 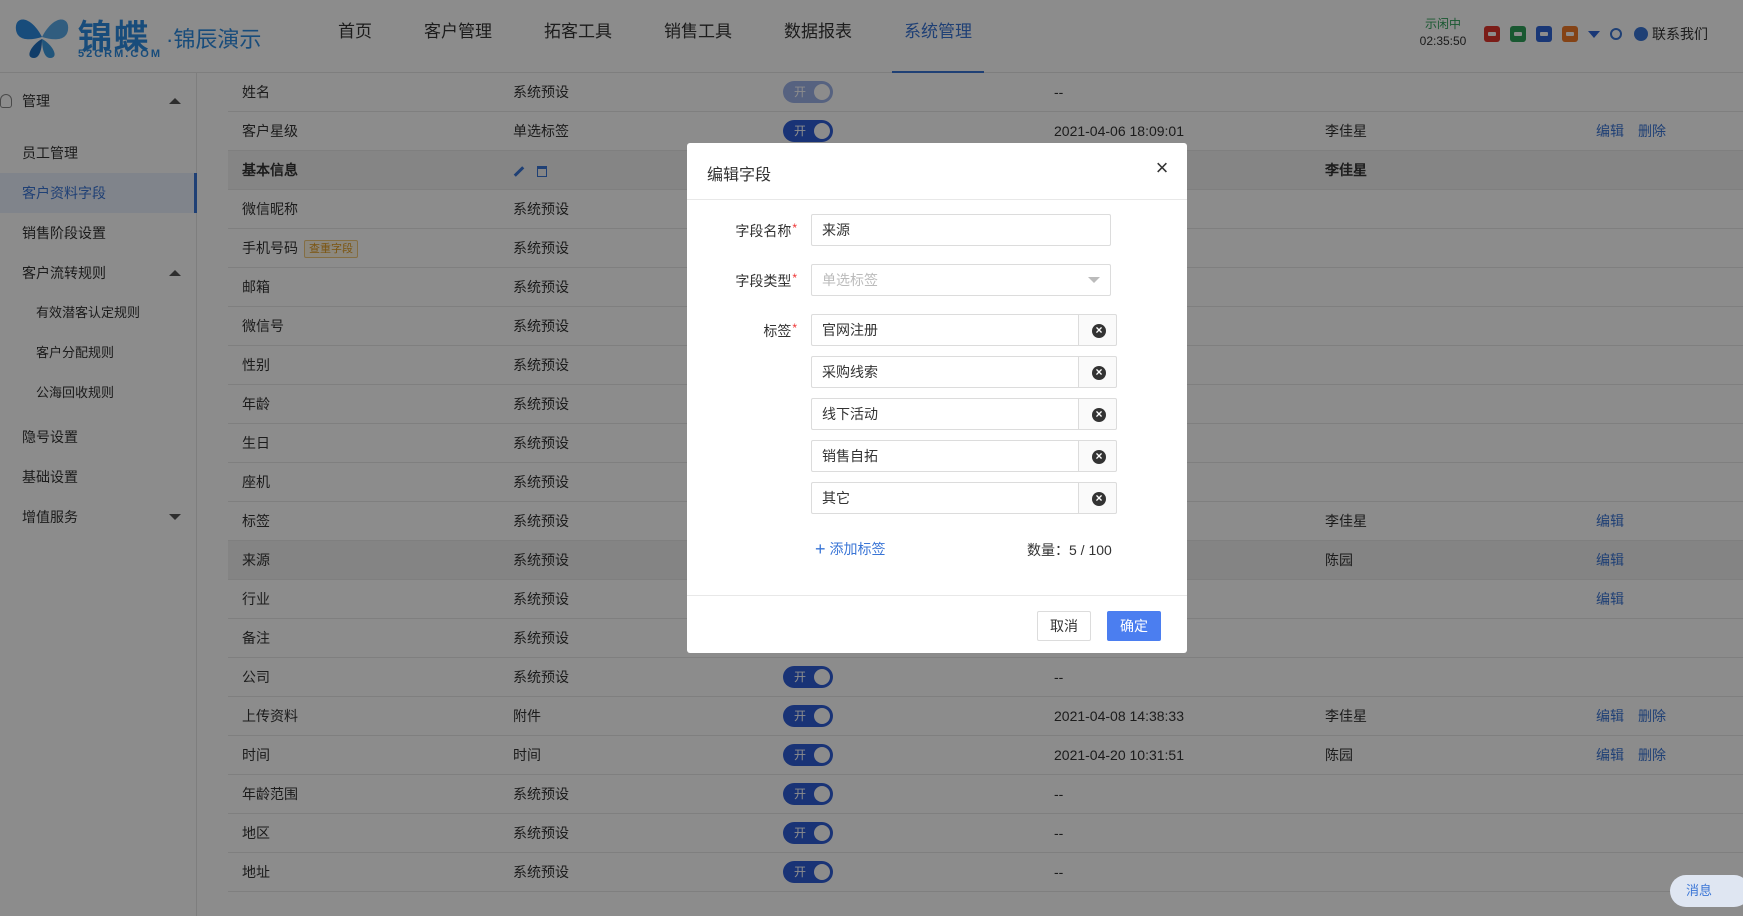 I want to click on tag-input: 官网注册, so click(x=944, y=330).